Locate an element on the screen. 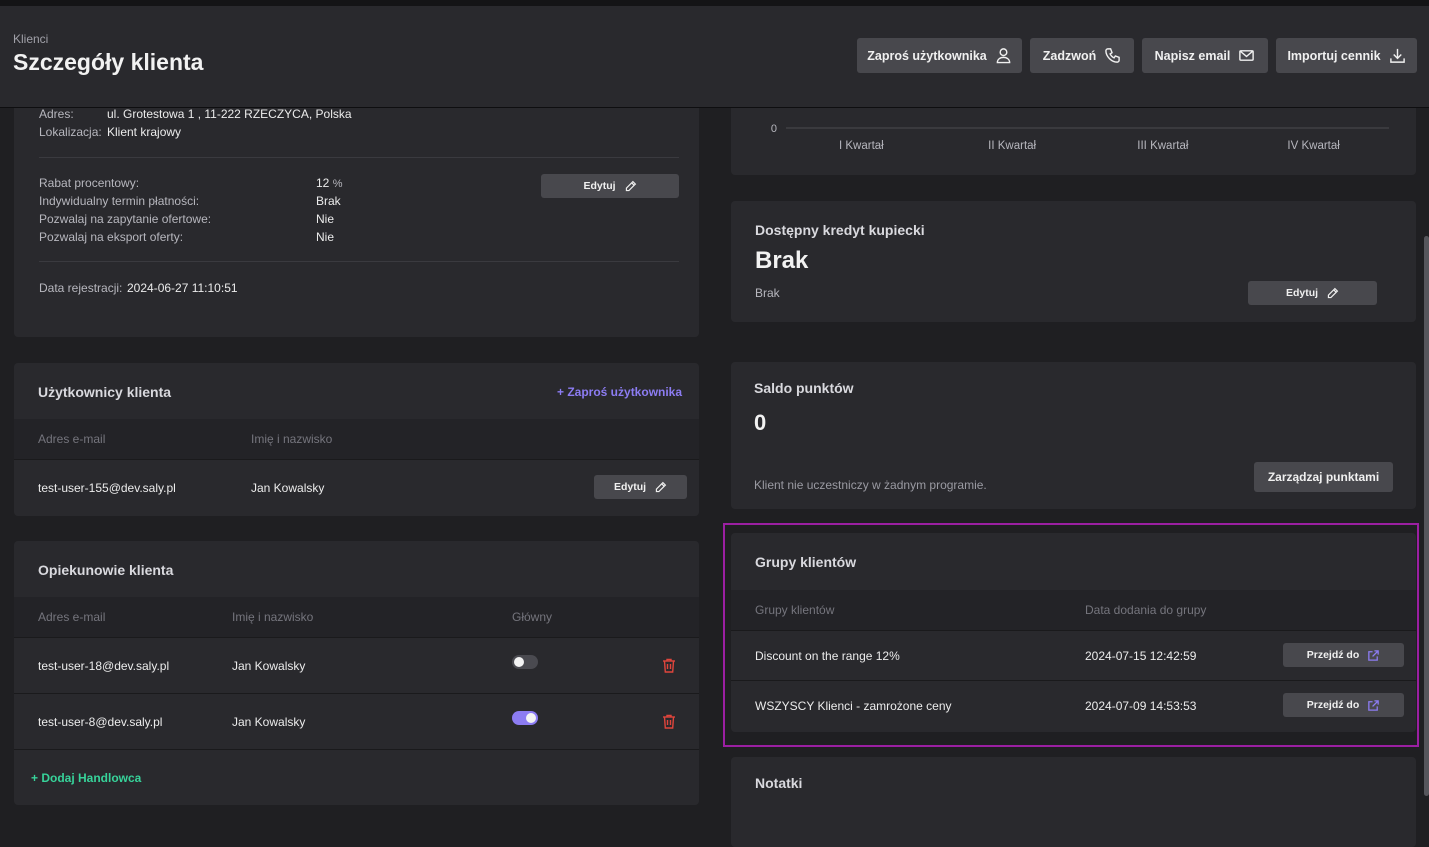 The height and width of the screenshot is (847, 1429). x-tick-label: III Kwartał is located at coordinates (1163, 146).